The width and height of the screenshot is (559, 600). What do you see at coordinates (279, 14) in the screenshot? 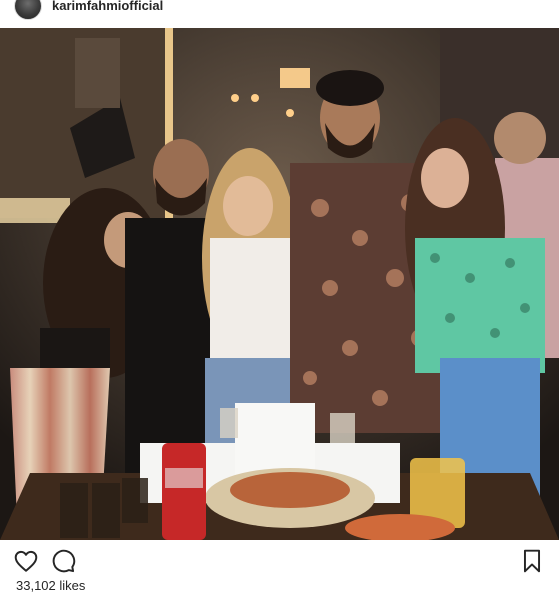
I see `post-header: karimfahmiofficial` at bounding box center [279, 14].